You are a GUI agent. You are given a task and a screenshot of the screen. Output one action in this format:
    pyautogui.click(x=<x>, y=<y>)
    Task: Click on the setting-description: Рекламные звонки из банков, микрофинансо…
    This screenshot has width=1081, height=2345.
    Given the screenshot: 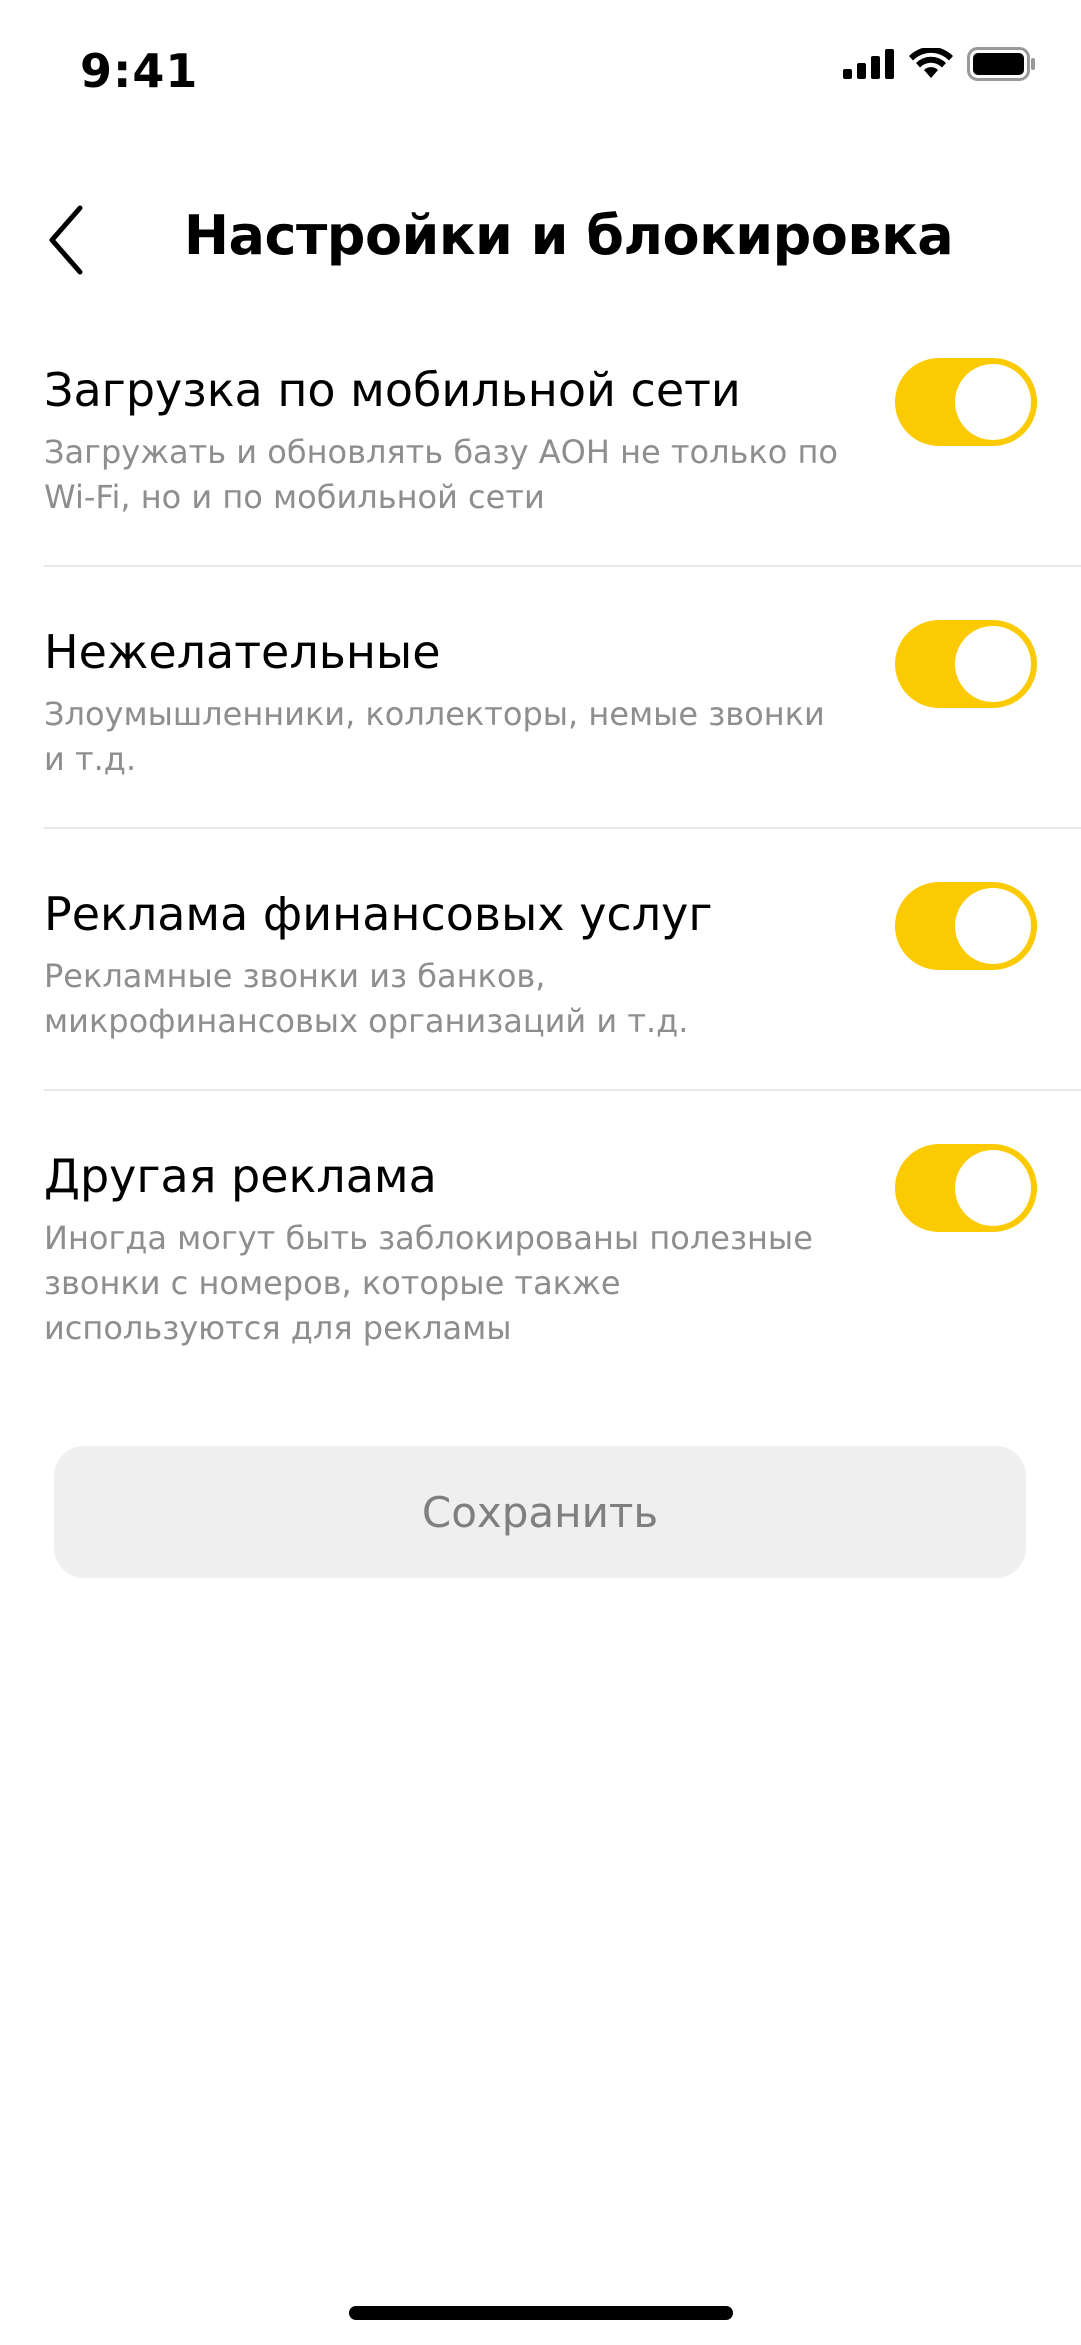 What is the action you would take?
    pyautogui.click(x=366, y=998)
    